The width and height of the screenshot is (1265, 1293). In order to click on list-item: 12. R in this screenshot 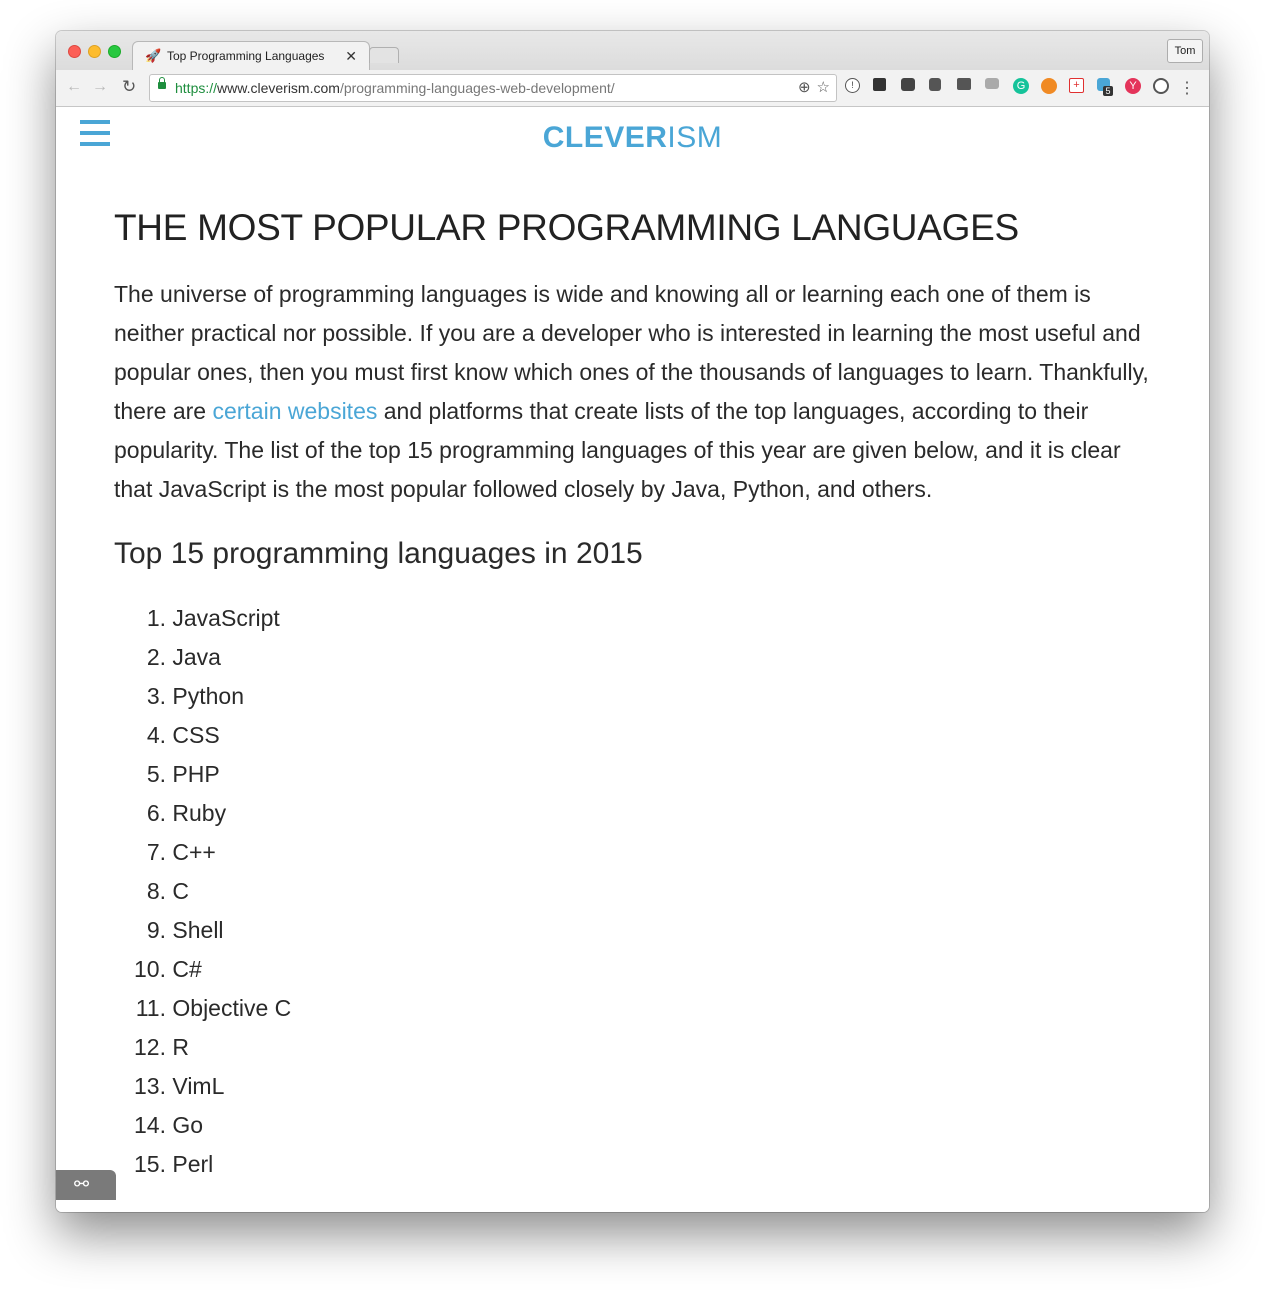, I will do `click(162, 1047)`.